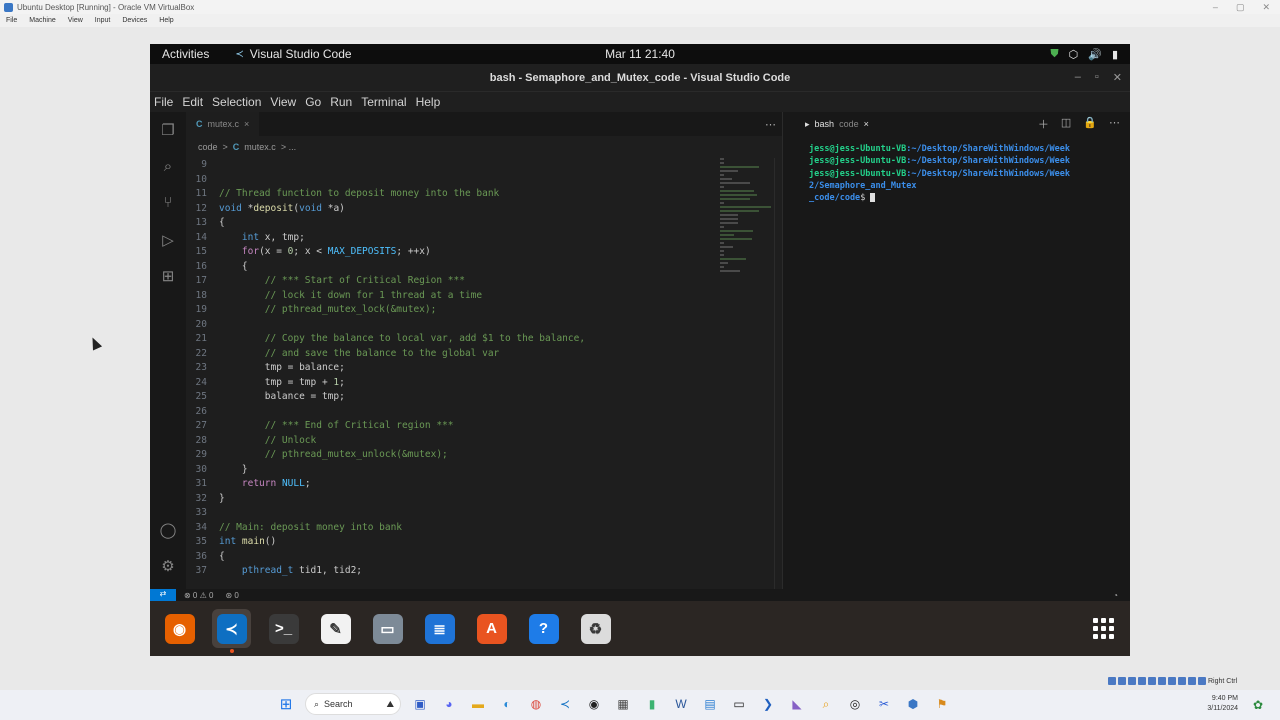  What do you see at coordinates (387, 628) in the screenshot?
I see `dock-item-files: ▭` at bounding box center [387, 628].